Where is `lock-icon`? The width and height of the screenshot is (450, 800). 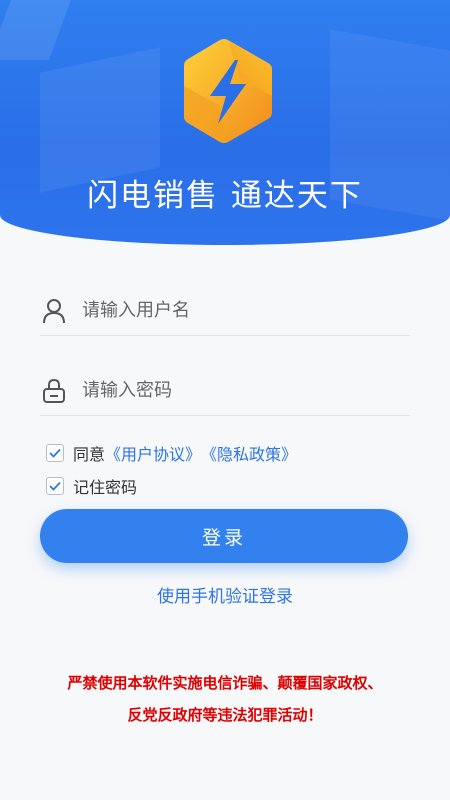
lock-icon is located at coordinates (54, 391).